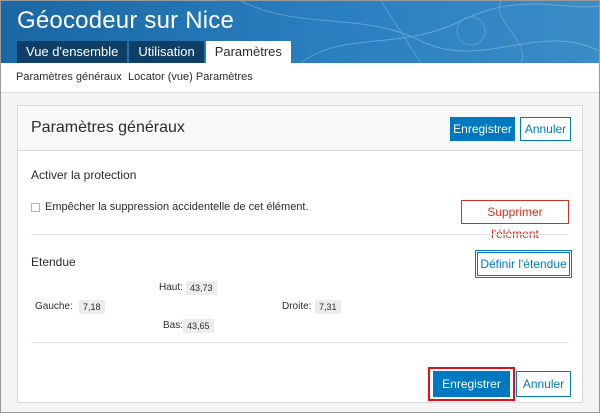  Describe the element at coordinates (126, 20) in the screenshot. I see `app-title: Géocodeur sur Nice` at that location.